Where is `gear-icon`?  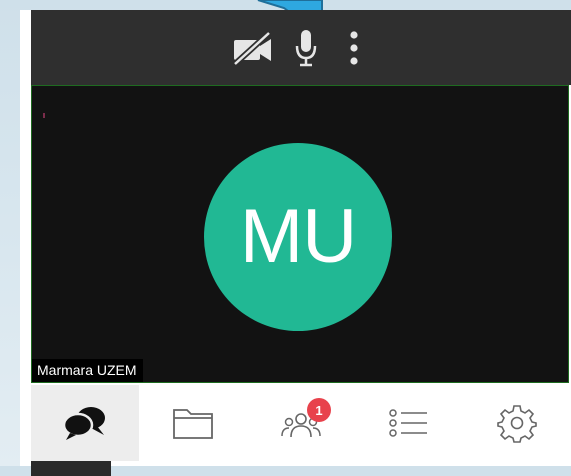 gear-icon is located at coordinates (517, 424).